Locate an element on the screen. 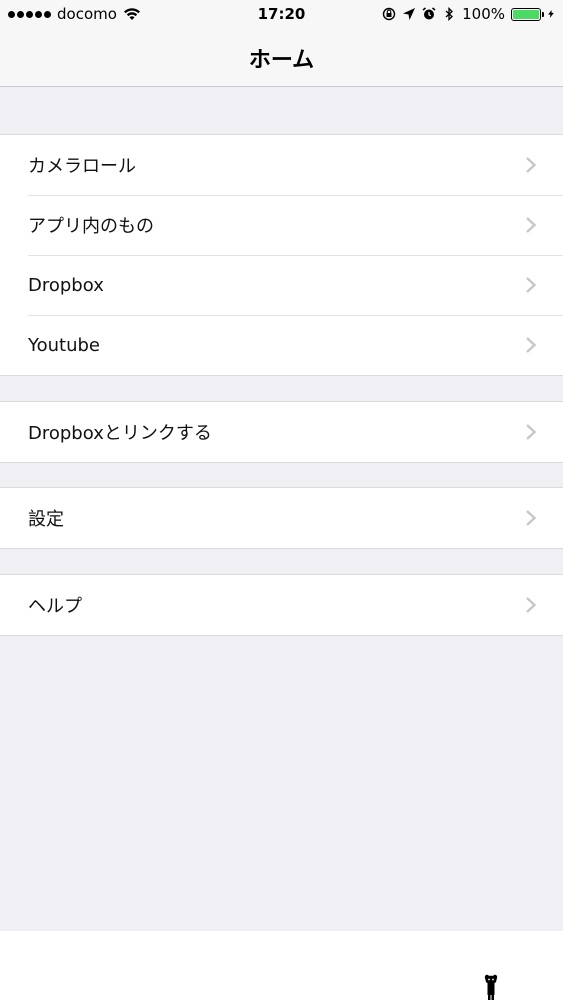 The width and height of the screenshot is (563, 1000). mascot-icon is located at coordinates (491, 987).